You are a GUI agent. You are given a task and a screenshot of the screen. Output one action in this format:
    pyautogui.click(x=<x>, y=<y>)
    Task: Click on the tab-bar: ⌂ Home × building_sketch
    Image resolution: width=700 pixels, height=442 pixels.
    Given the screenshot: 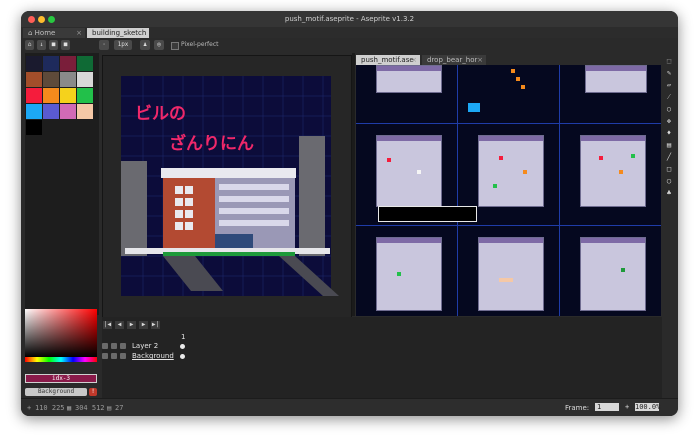 What is the action you would take?
    pyautogui.click(x=349, y=32)
    